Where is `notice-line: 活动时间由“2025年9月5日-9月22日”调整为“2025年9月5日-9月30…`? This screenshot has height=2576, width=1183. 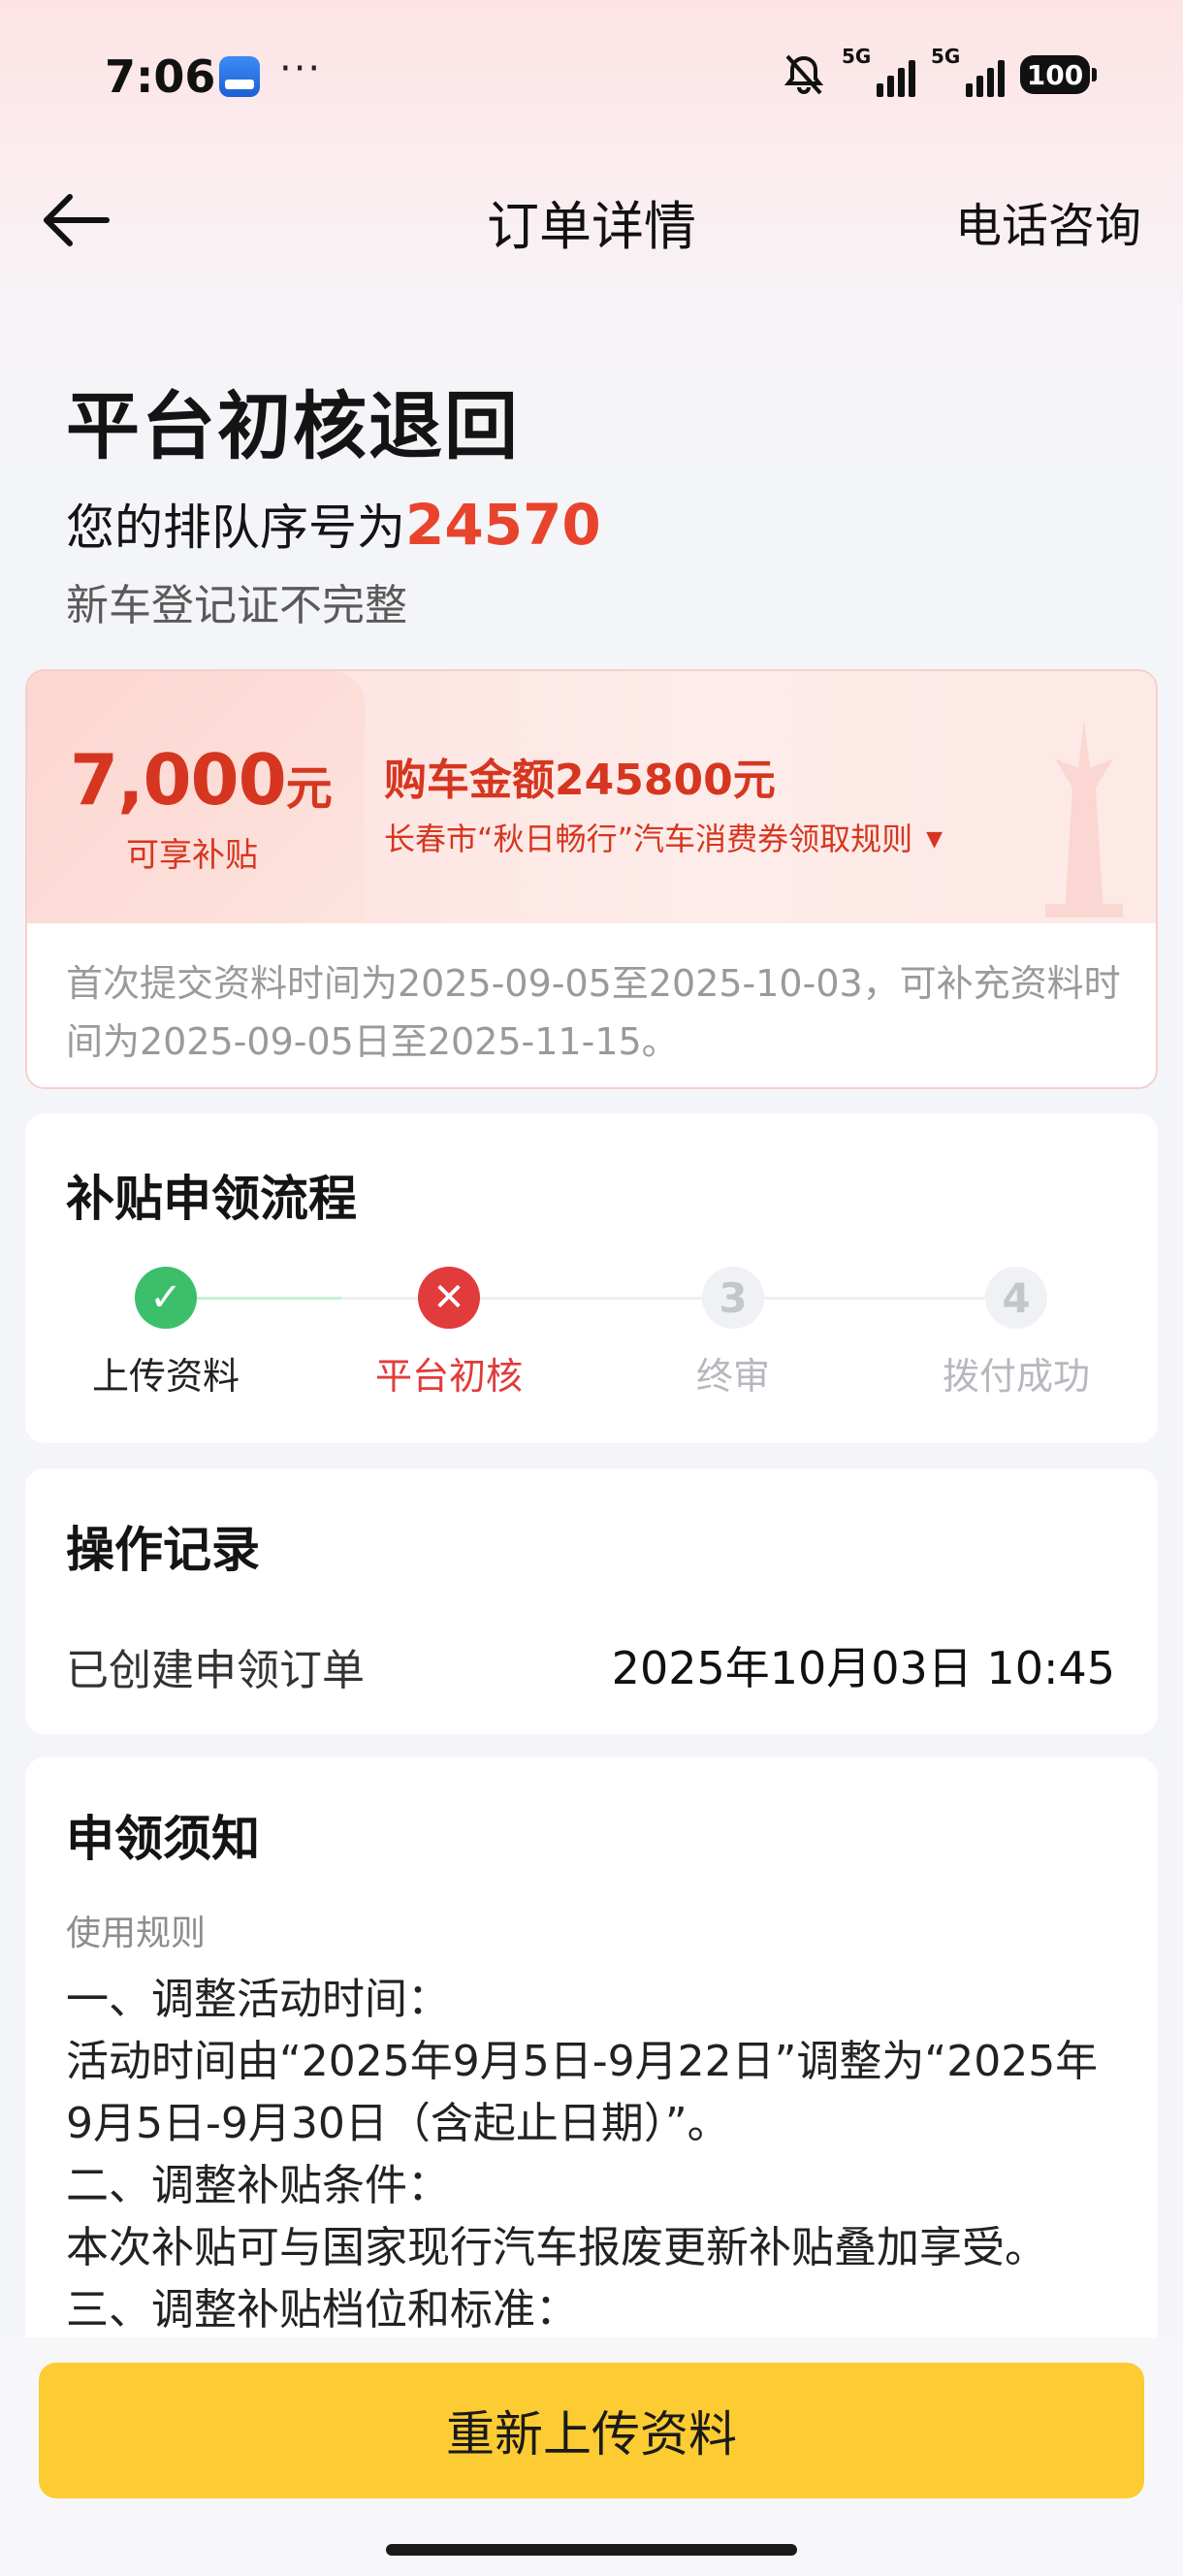
notice-line: 活动时间由“2025年9月5日-9月22日”调整为“2025年9月5日-9月30… is located at coordinates (582, 2092).